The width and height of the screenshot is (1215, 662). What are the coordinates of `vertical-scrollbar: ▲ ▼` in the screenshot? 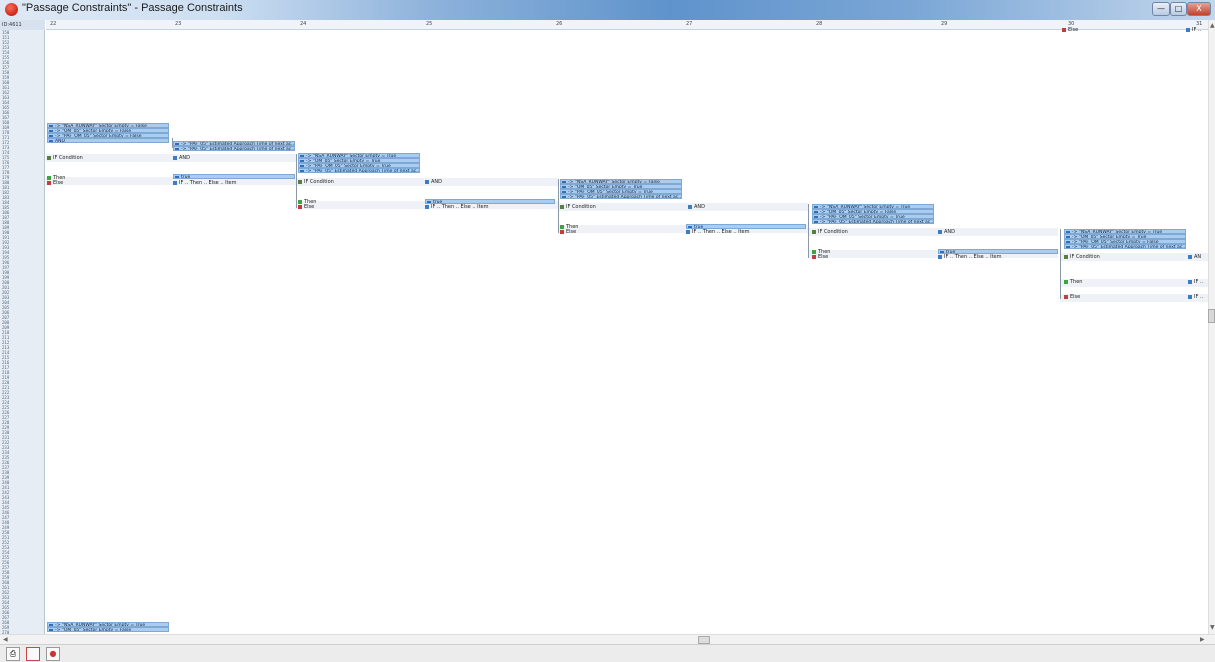 It's located at (1211, 327).